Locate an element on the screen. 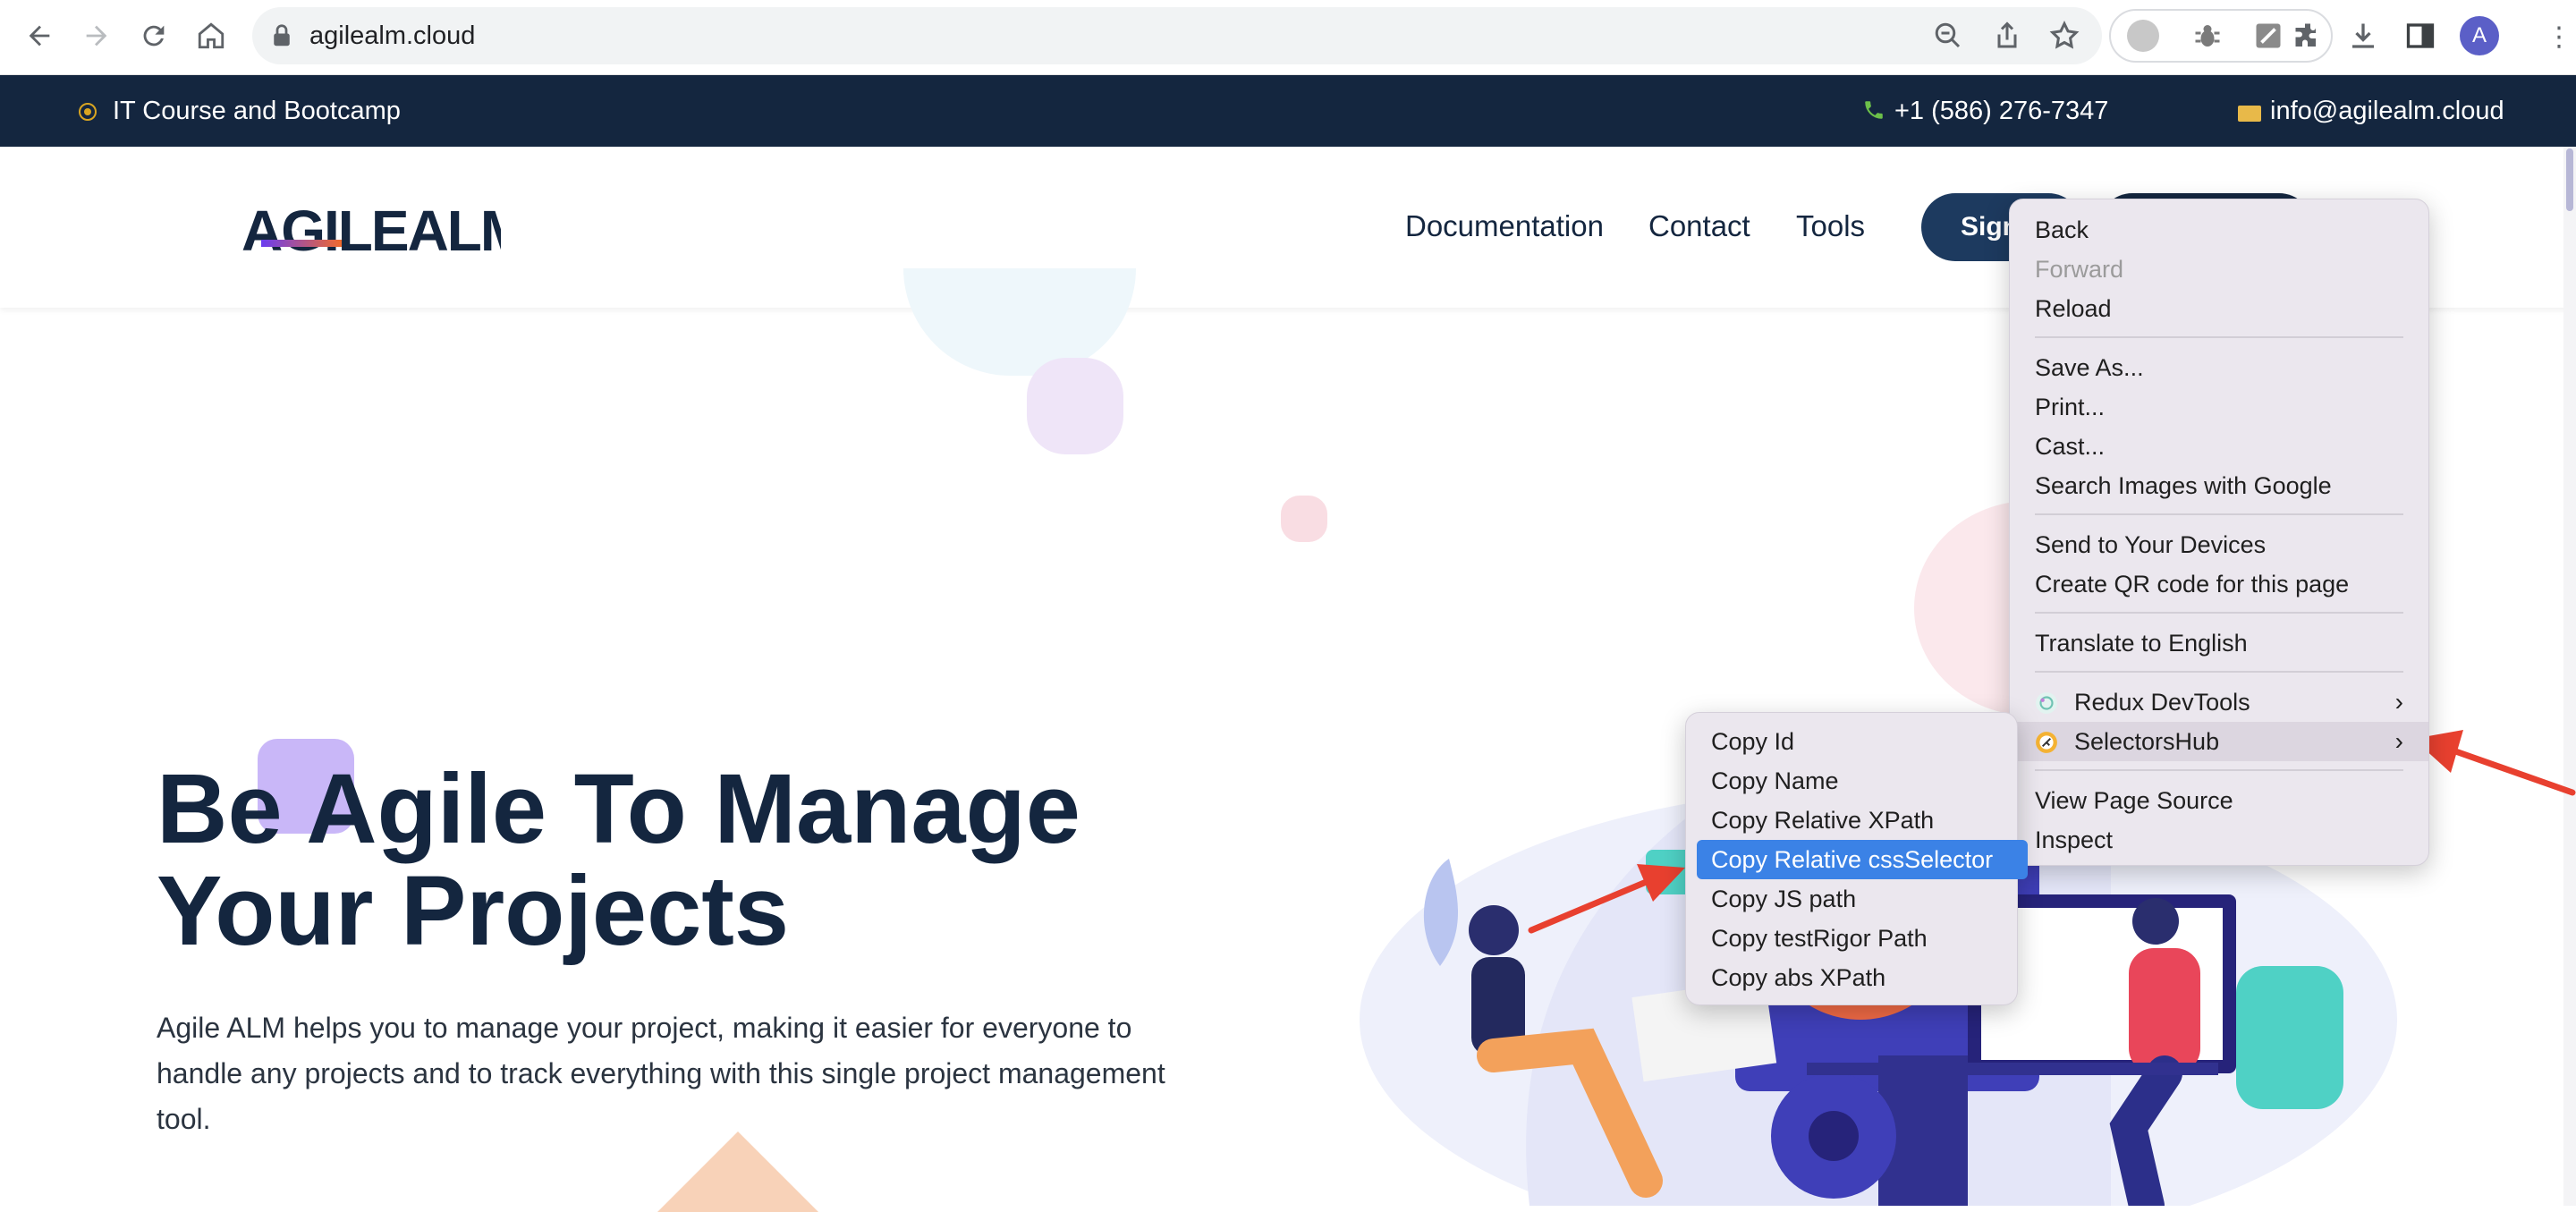 The height and width of the screenshot is (1212, 2576). side-panel-icon is located at coordinates (2420, 35).